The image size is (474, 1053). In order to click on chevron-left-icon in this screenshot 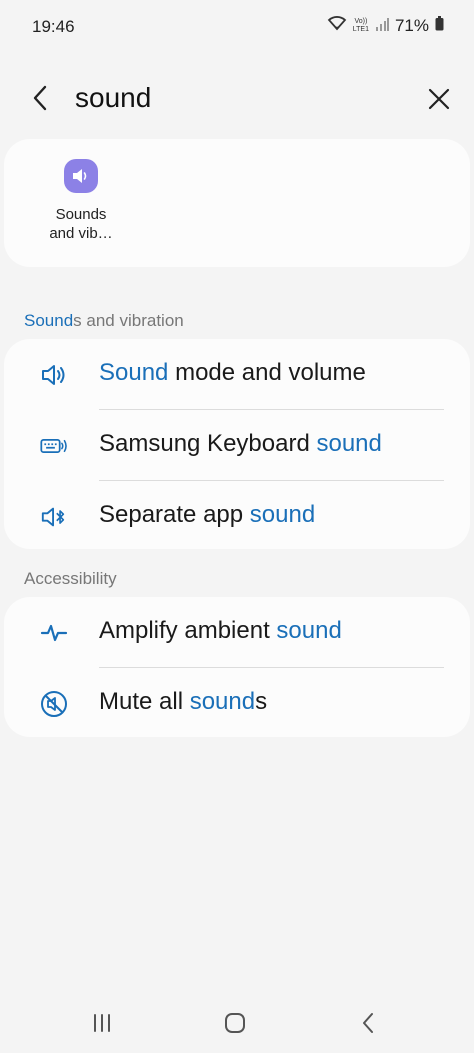, I will do `click(368, 1023)`.